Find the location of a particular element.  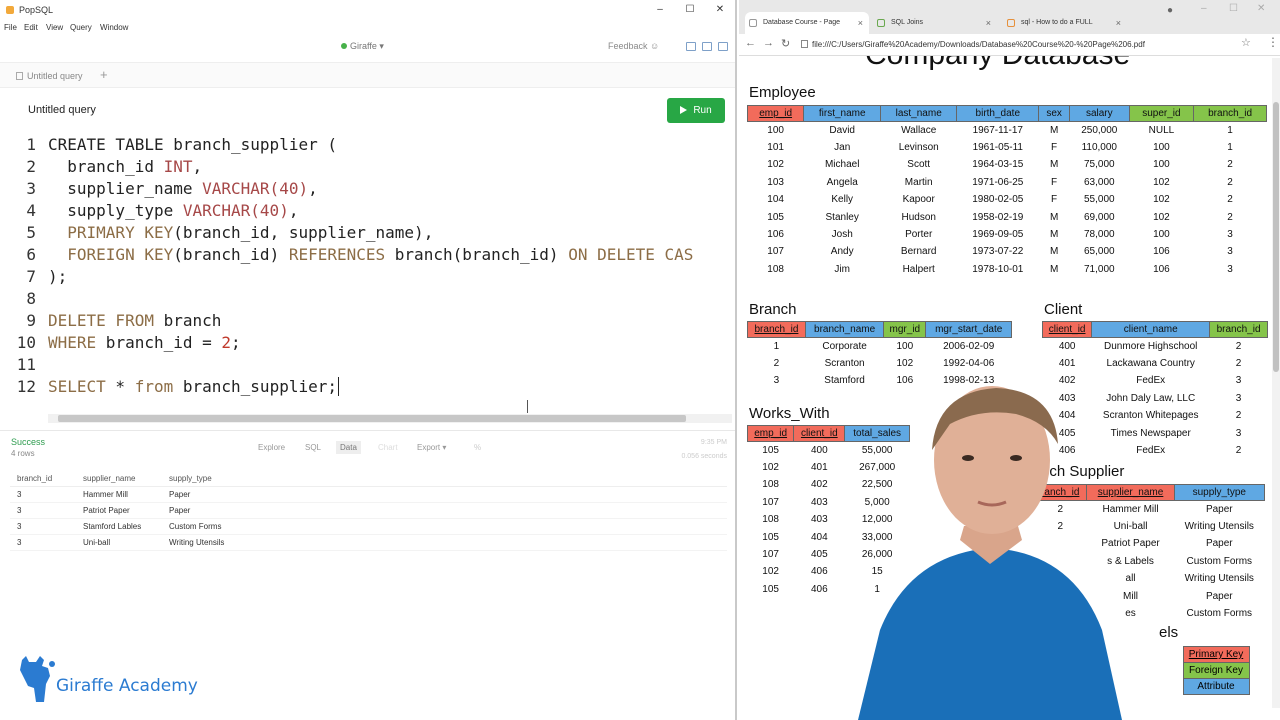

menu-view: View is located at coordinates (54, 27).